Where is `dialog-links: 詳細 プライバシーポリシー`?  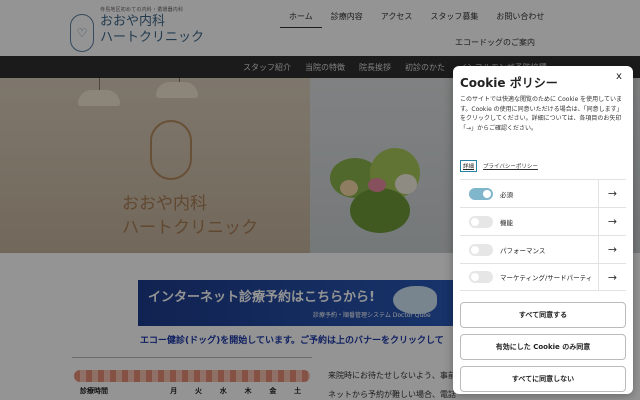
dialog-links: 詳細 プライバシーポリシー is located at coordinates (543, 166).